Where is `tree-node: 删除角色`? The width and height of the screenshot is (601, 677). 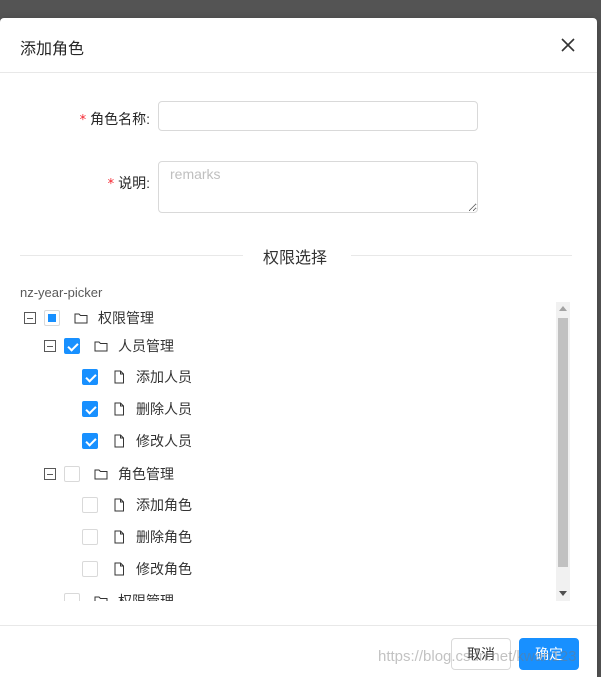 tree-node: 删除角色 is located at coordinates (137, 537).